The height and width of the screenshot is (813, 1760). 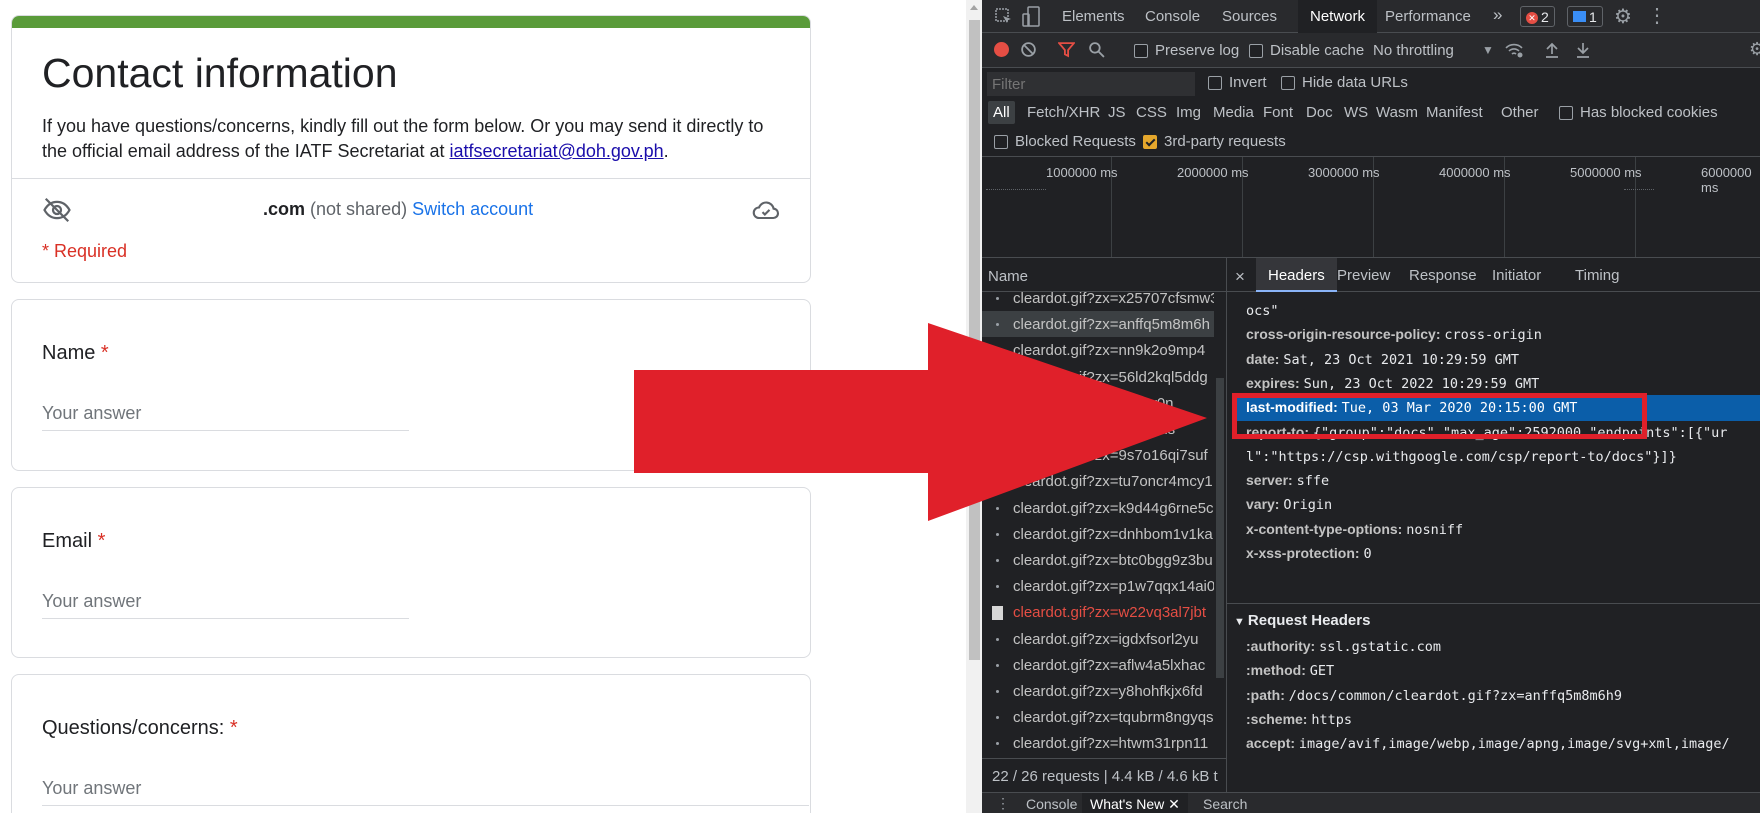 I want to click on clear-icon, so click(x=1028, y=49).